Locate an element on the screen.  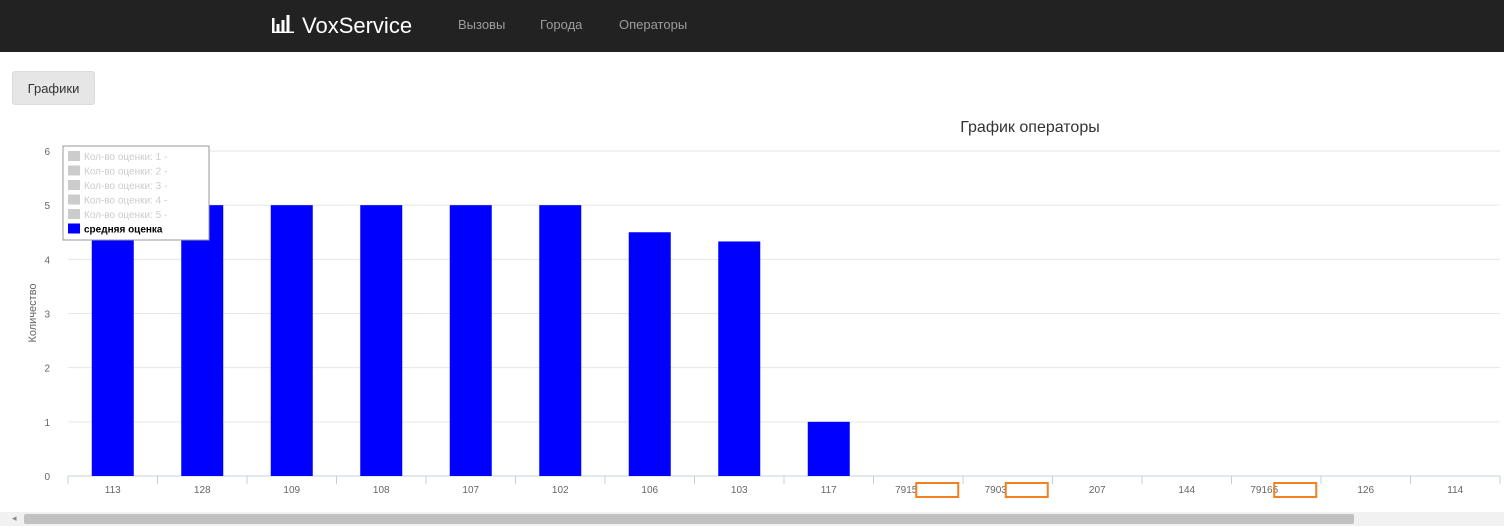
x-tick-label: 109 is located at coordinates (291, 490).